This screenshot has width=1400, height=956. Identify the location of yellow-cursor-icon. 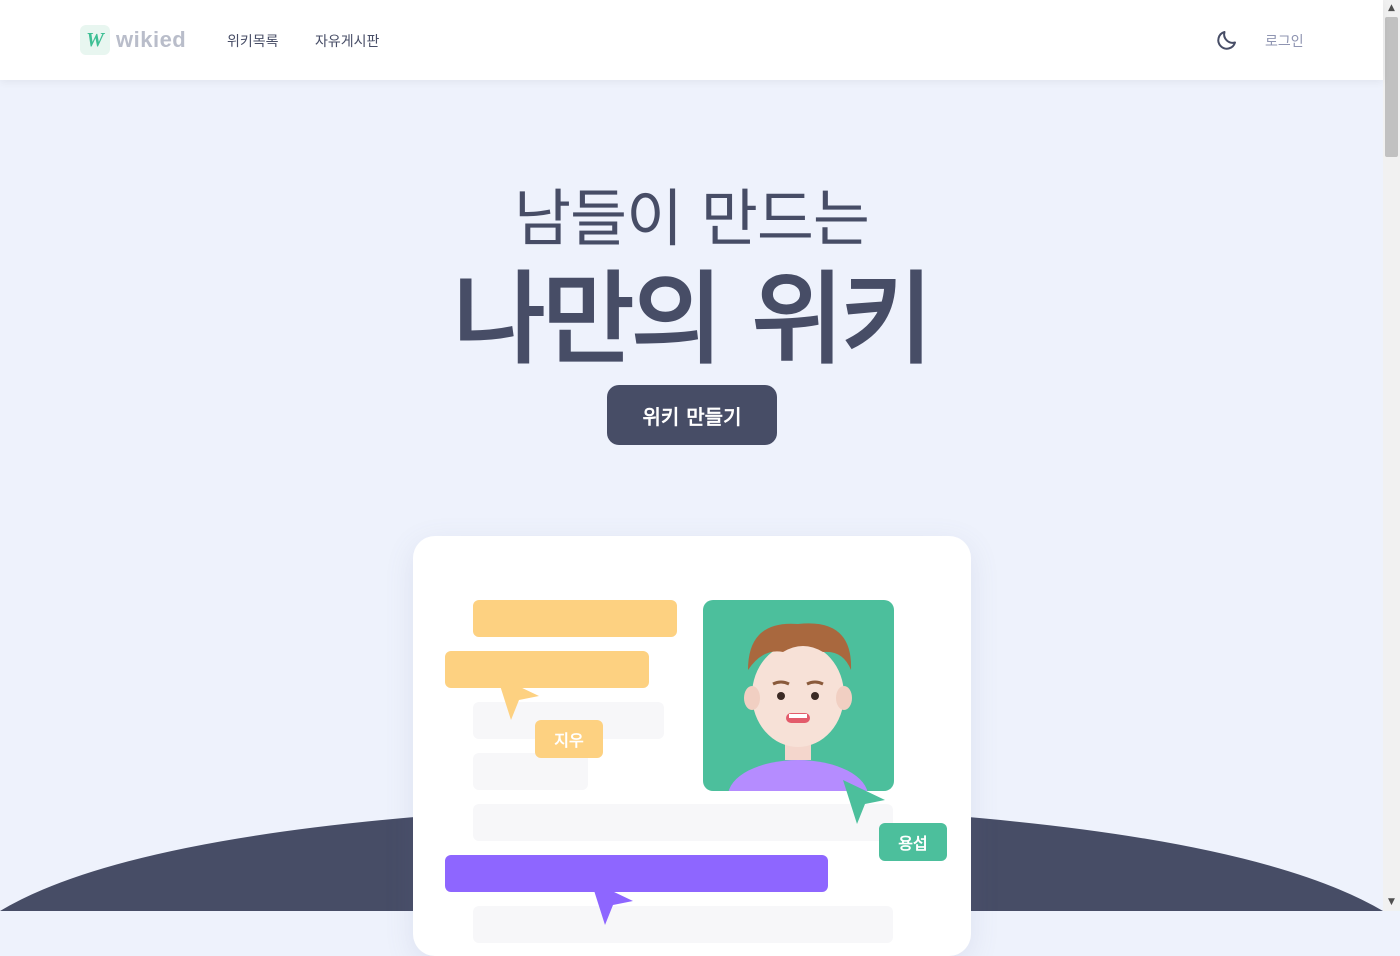
(518, 698).